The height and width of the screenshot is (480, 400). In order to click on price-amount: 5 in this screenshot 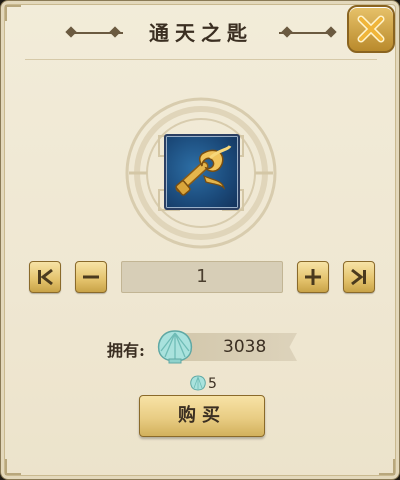, I will do `click(212, 384)`.